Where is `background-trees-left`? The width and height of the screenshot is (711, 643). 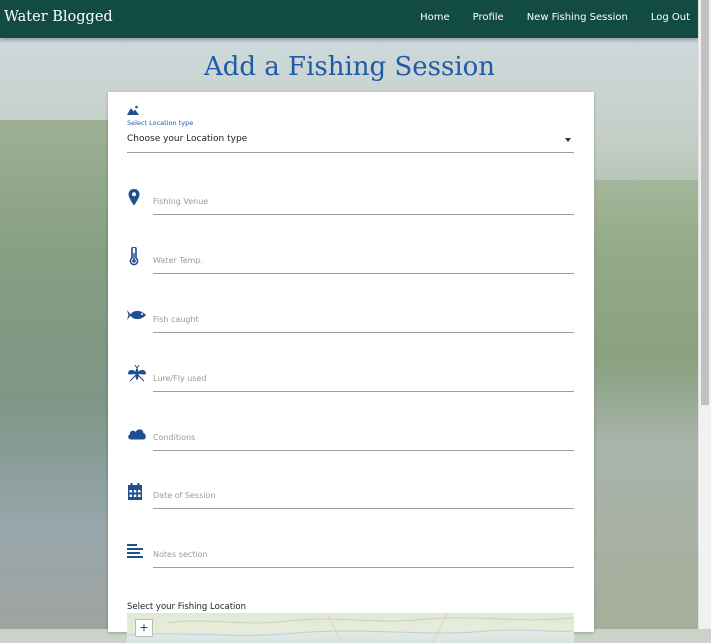 background-trees-left is located at coordinates (55, 374).